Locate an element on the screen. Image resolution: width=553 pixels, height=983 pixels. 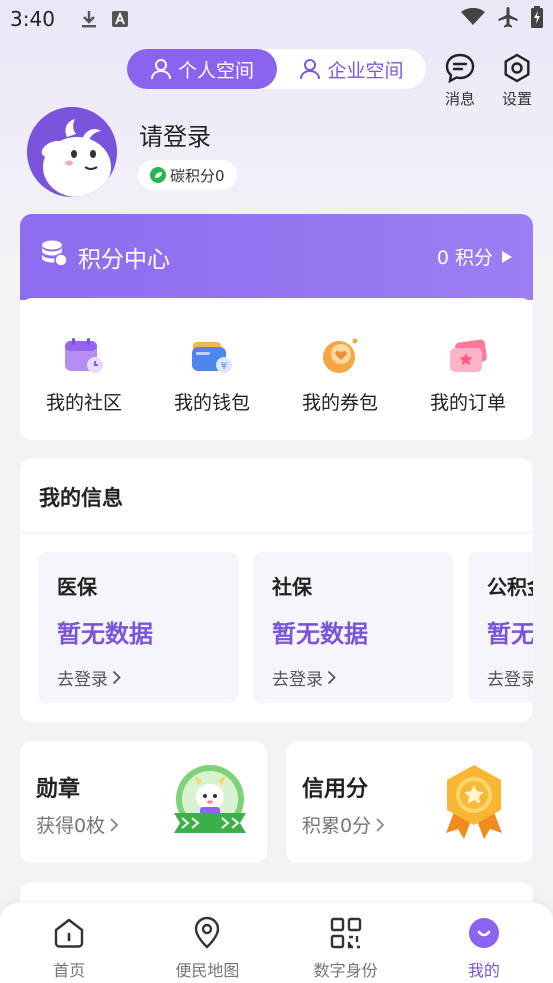
airplane-mode-icon is located at coordinates (508, 19).